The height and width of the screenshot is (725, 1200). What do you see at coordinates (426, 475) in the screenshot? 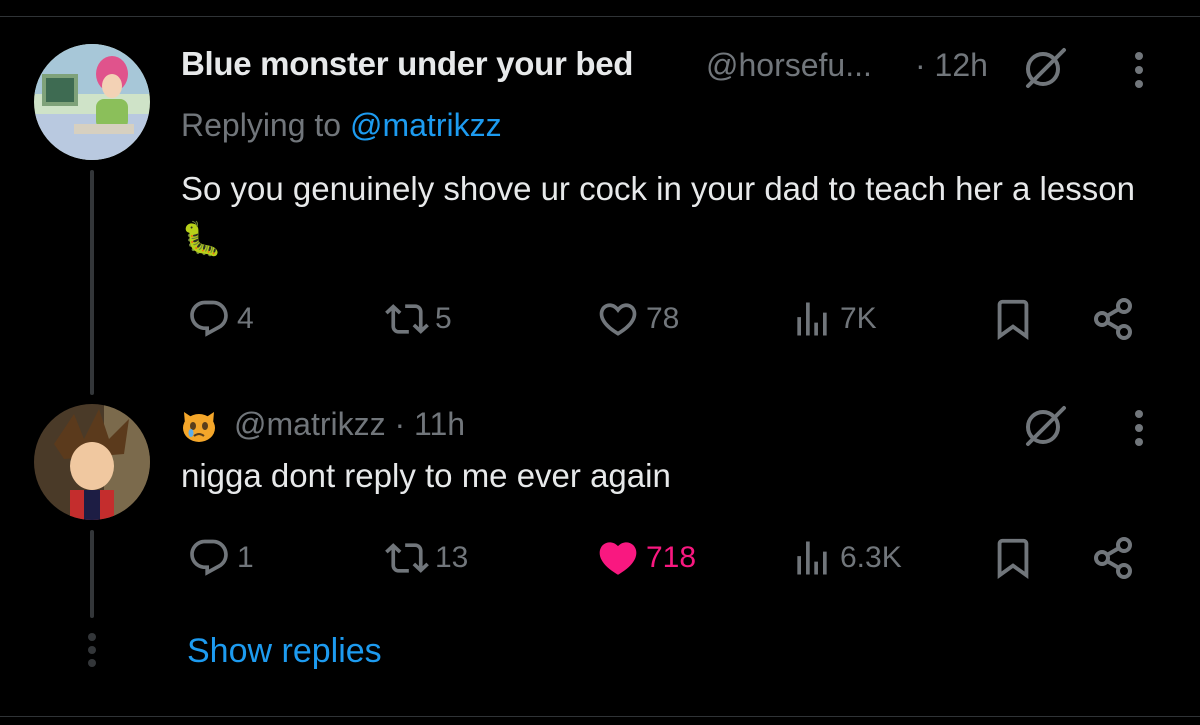
I see `tweet-text: nigga dont reply to me ever again` at bounding box center [426, 475].